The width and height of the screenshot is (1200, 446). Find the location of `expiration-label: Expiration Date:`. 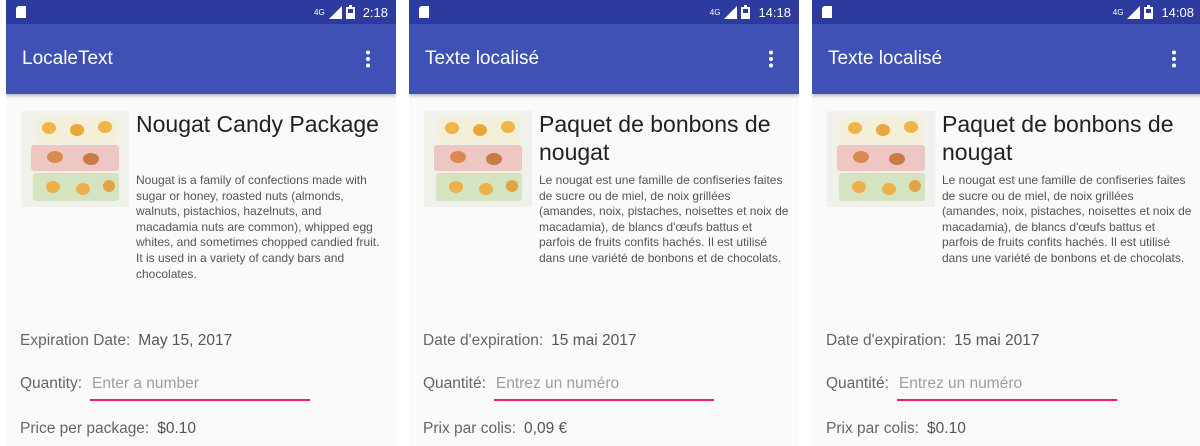

expiration-label: Expiration Date: is located at coordinates (75, 340).